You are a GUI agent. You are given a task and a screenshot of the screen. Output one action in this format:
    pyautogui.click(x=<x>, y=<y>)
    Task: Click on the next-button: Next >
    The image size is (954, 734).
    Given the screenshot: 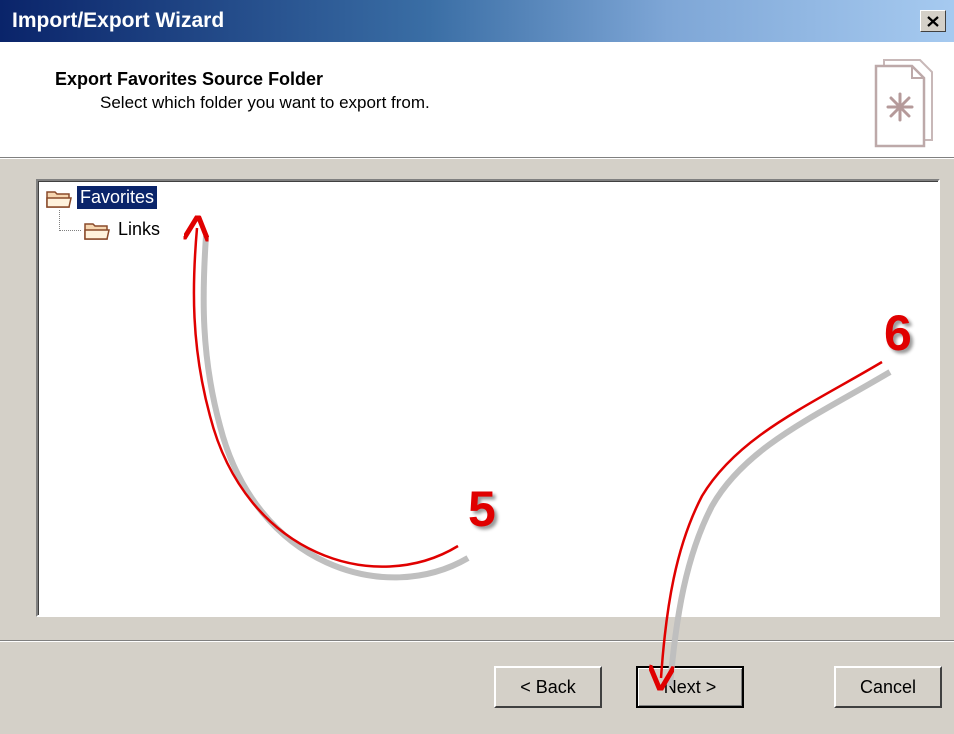 What is the action you would take?
    pyautogui.click(x=690, y=687)
    